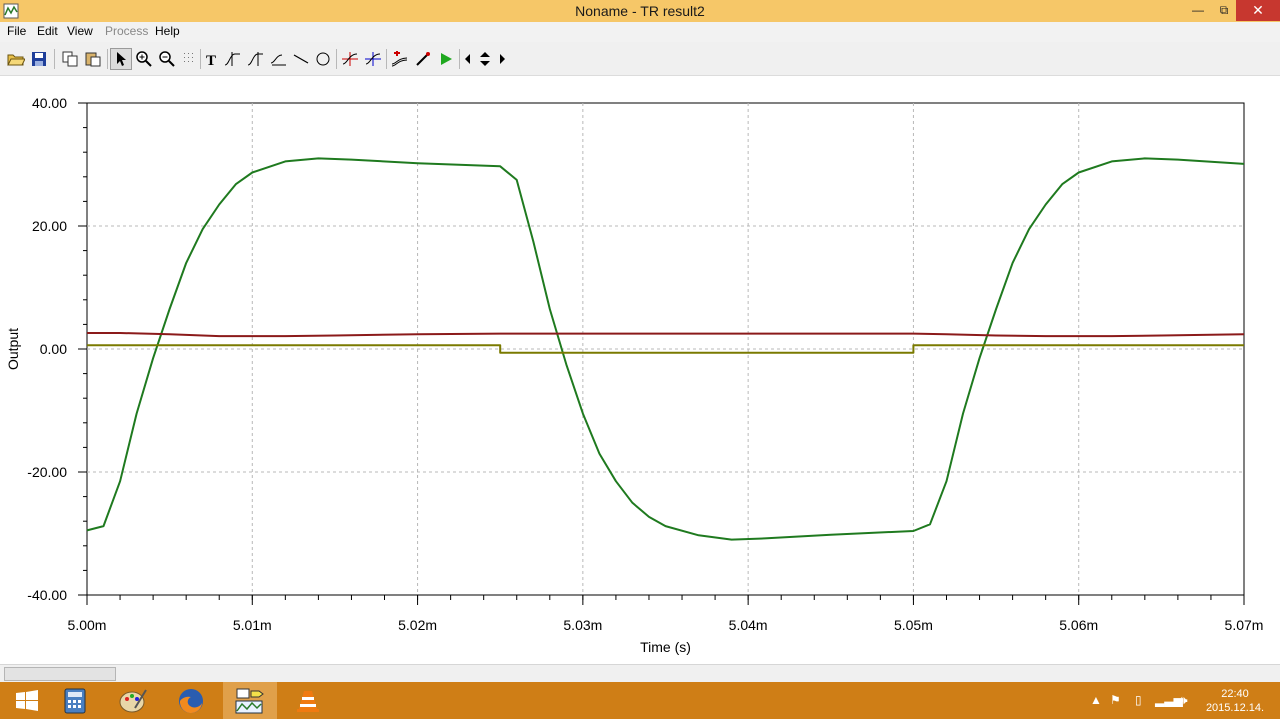 This screenshot has width=1280, height=719. Describe the element at coordinates (121, 59) in the screenshot. I see `select-arrow-icon` at that location.